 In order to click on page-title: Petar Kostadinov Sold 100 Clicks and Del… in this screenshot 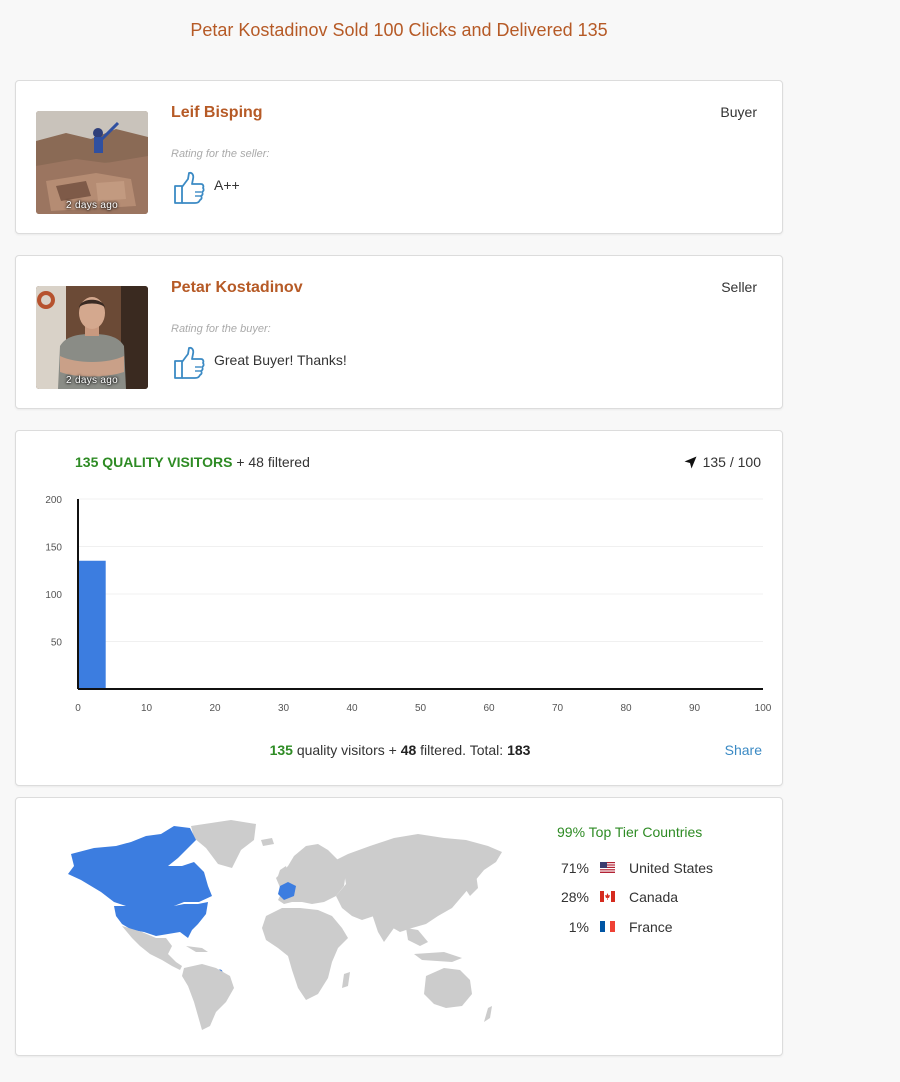, I will do `click(399, 30)`.